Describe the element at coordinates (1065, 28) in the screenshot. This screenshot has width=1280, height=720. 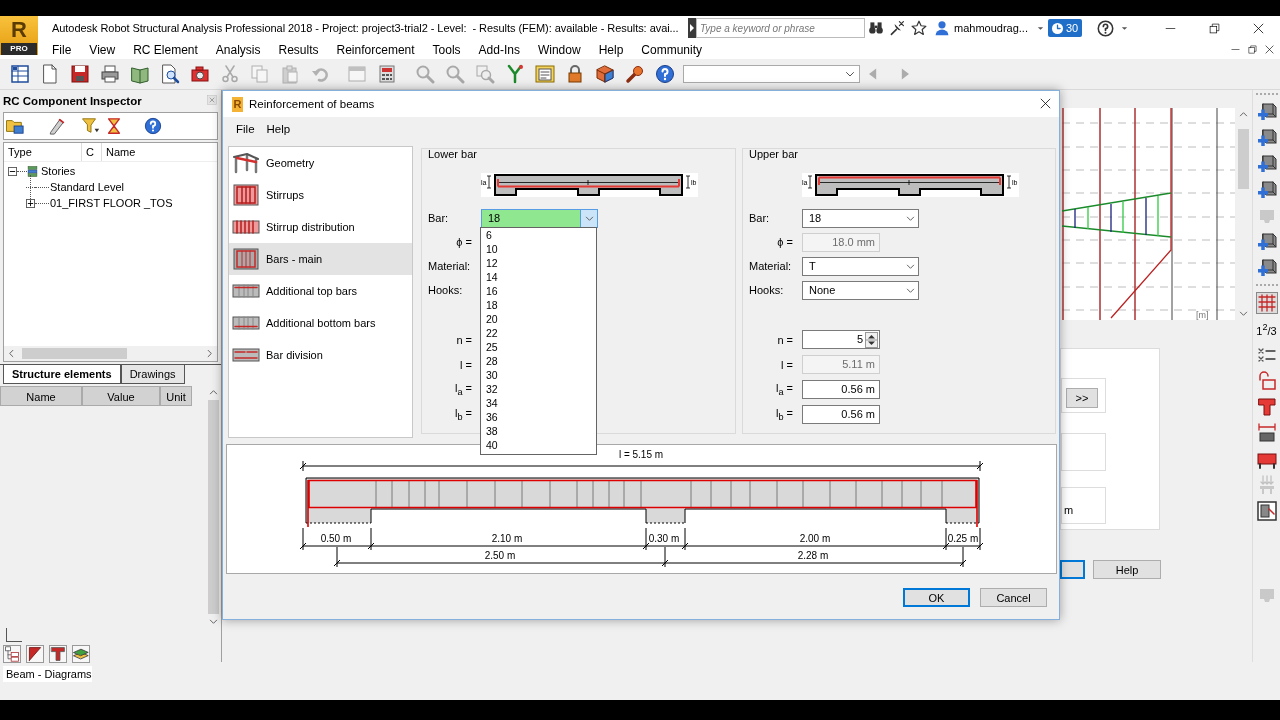
I see `notification-badge: 30` at that location.